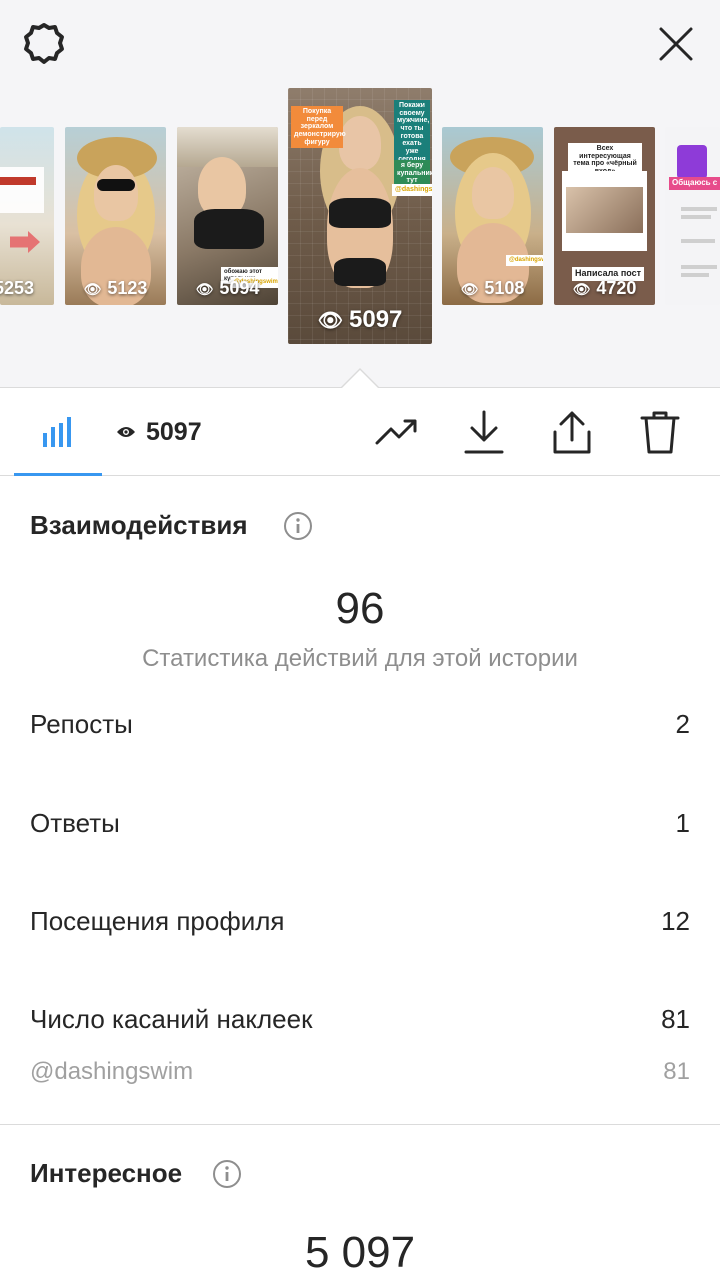 The width and height of the screenshot is (720, 1280). What do you see at coordinates (171, 1019) in the screenshot?
I see `stat-label: Число касаний наклеек` at bounding box center [171, 1019].